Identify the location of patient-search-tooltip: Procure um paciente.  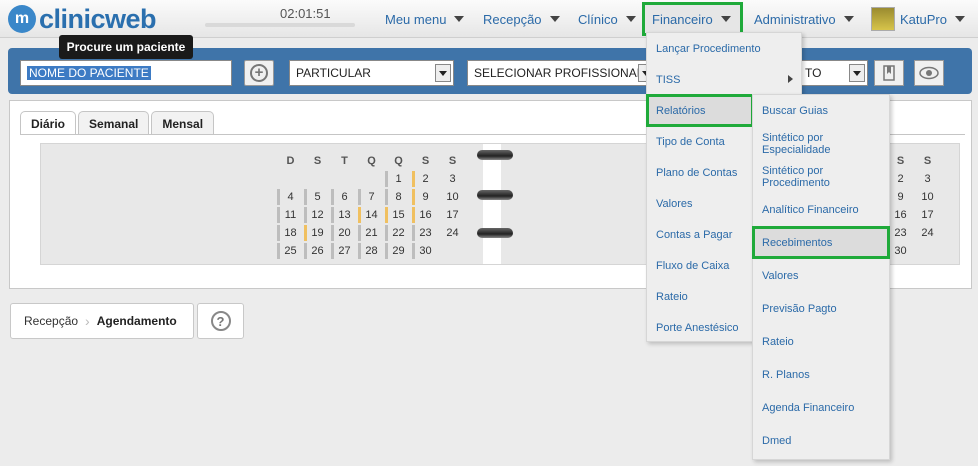
(126, 47).